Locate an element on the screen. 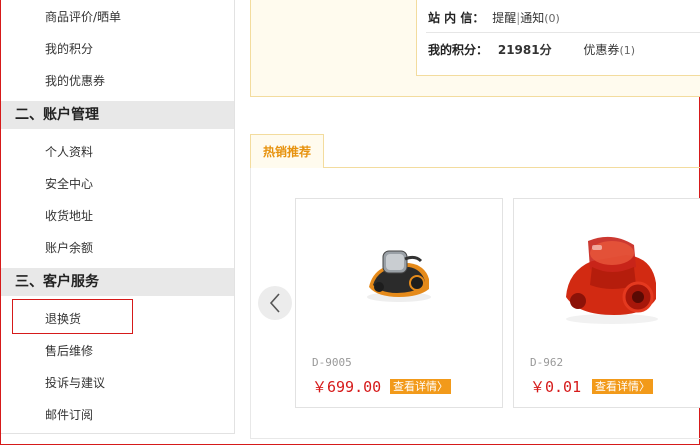 This screenshot has width=700, height=445. tab-hot-recommend: 热销推荐 is located at coordinates (287, 151).